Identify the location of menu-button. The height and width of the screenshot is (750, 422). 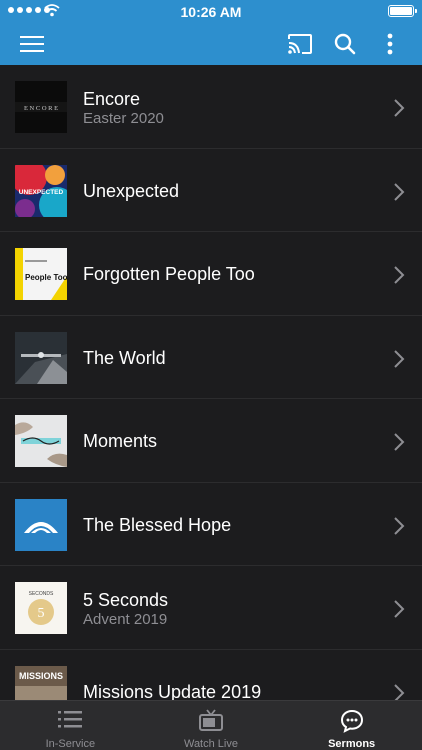
(32, 44).